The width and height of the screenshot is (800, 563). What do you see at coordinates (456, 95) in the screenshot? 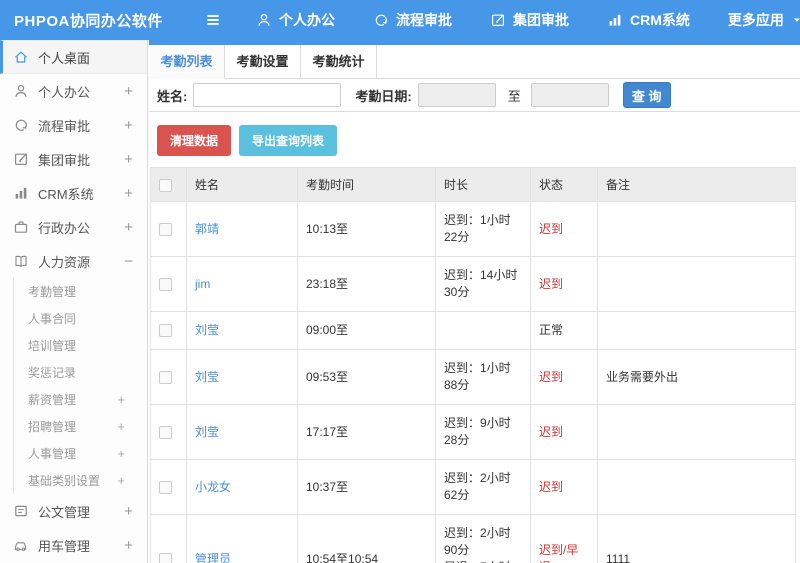
I see `date-start-input` at bounding box center [456, 95].